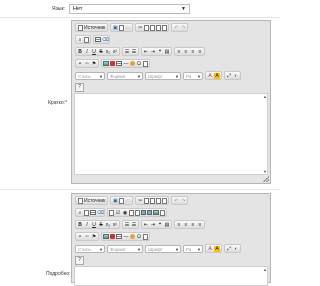 This screenshot has height=286, width=320. Describe the element at coordinates (129, 9) in the screenshot. I see `language-select: Нет ▼` at that location.